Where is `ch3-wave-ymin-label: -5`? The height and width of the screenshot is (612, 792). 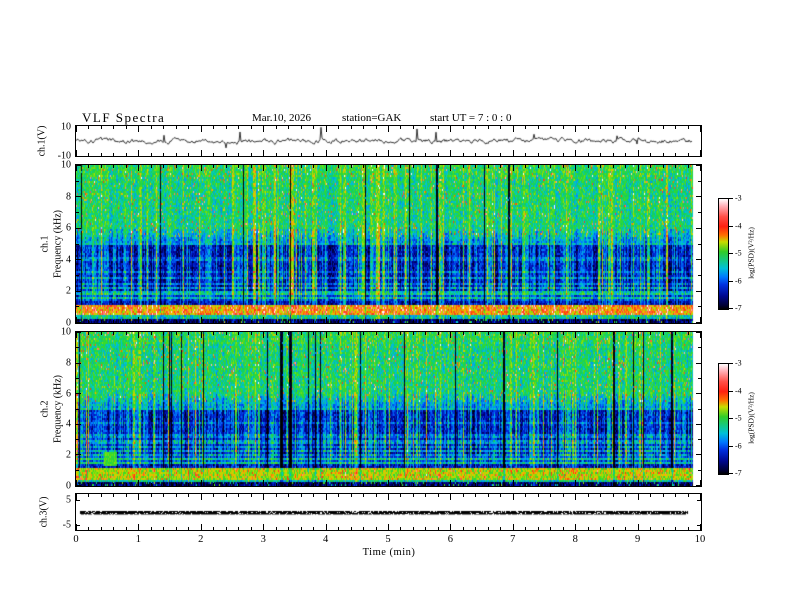
ch3-wave-ymin-label: -5 is located at coordinates (66, 525).